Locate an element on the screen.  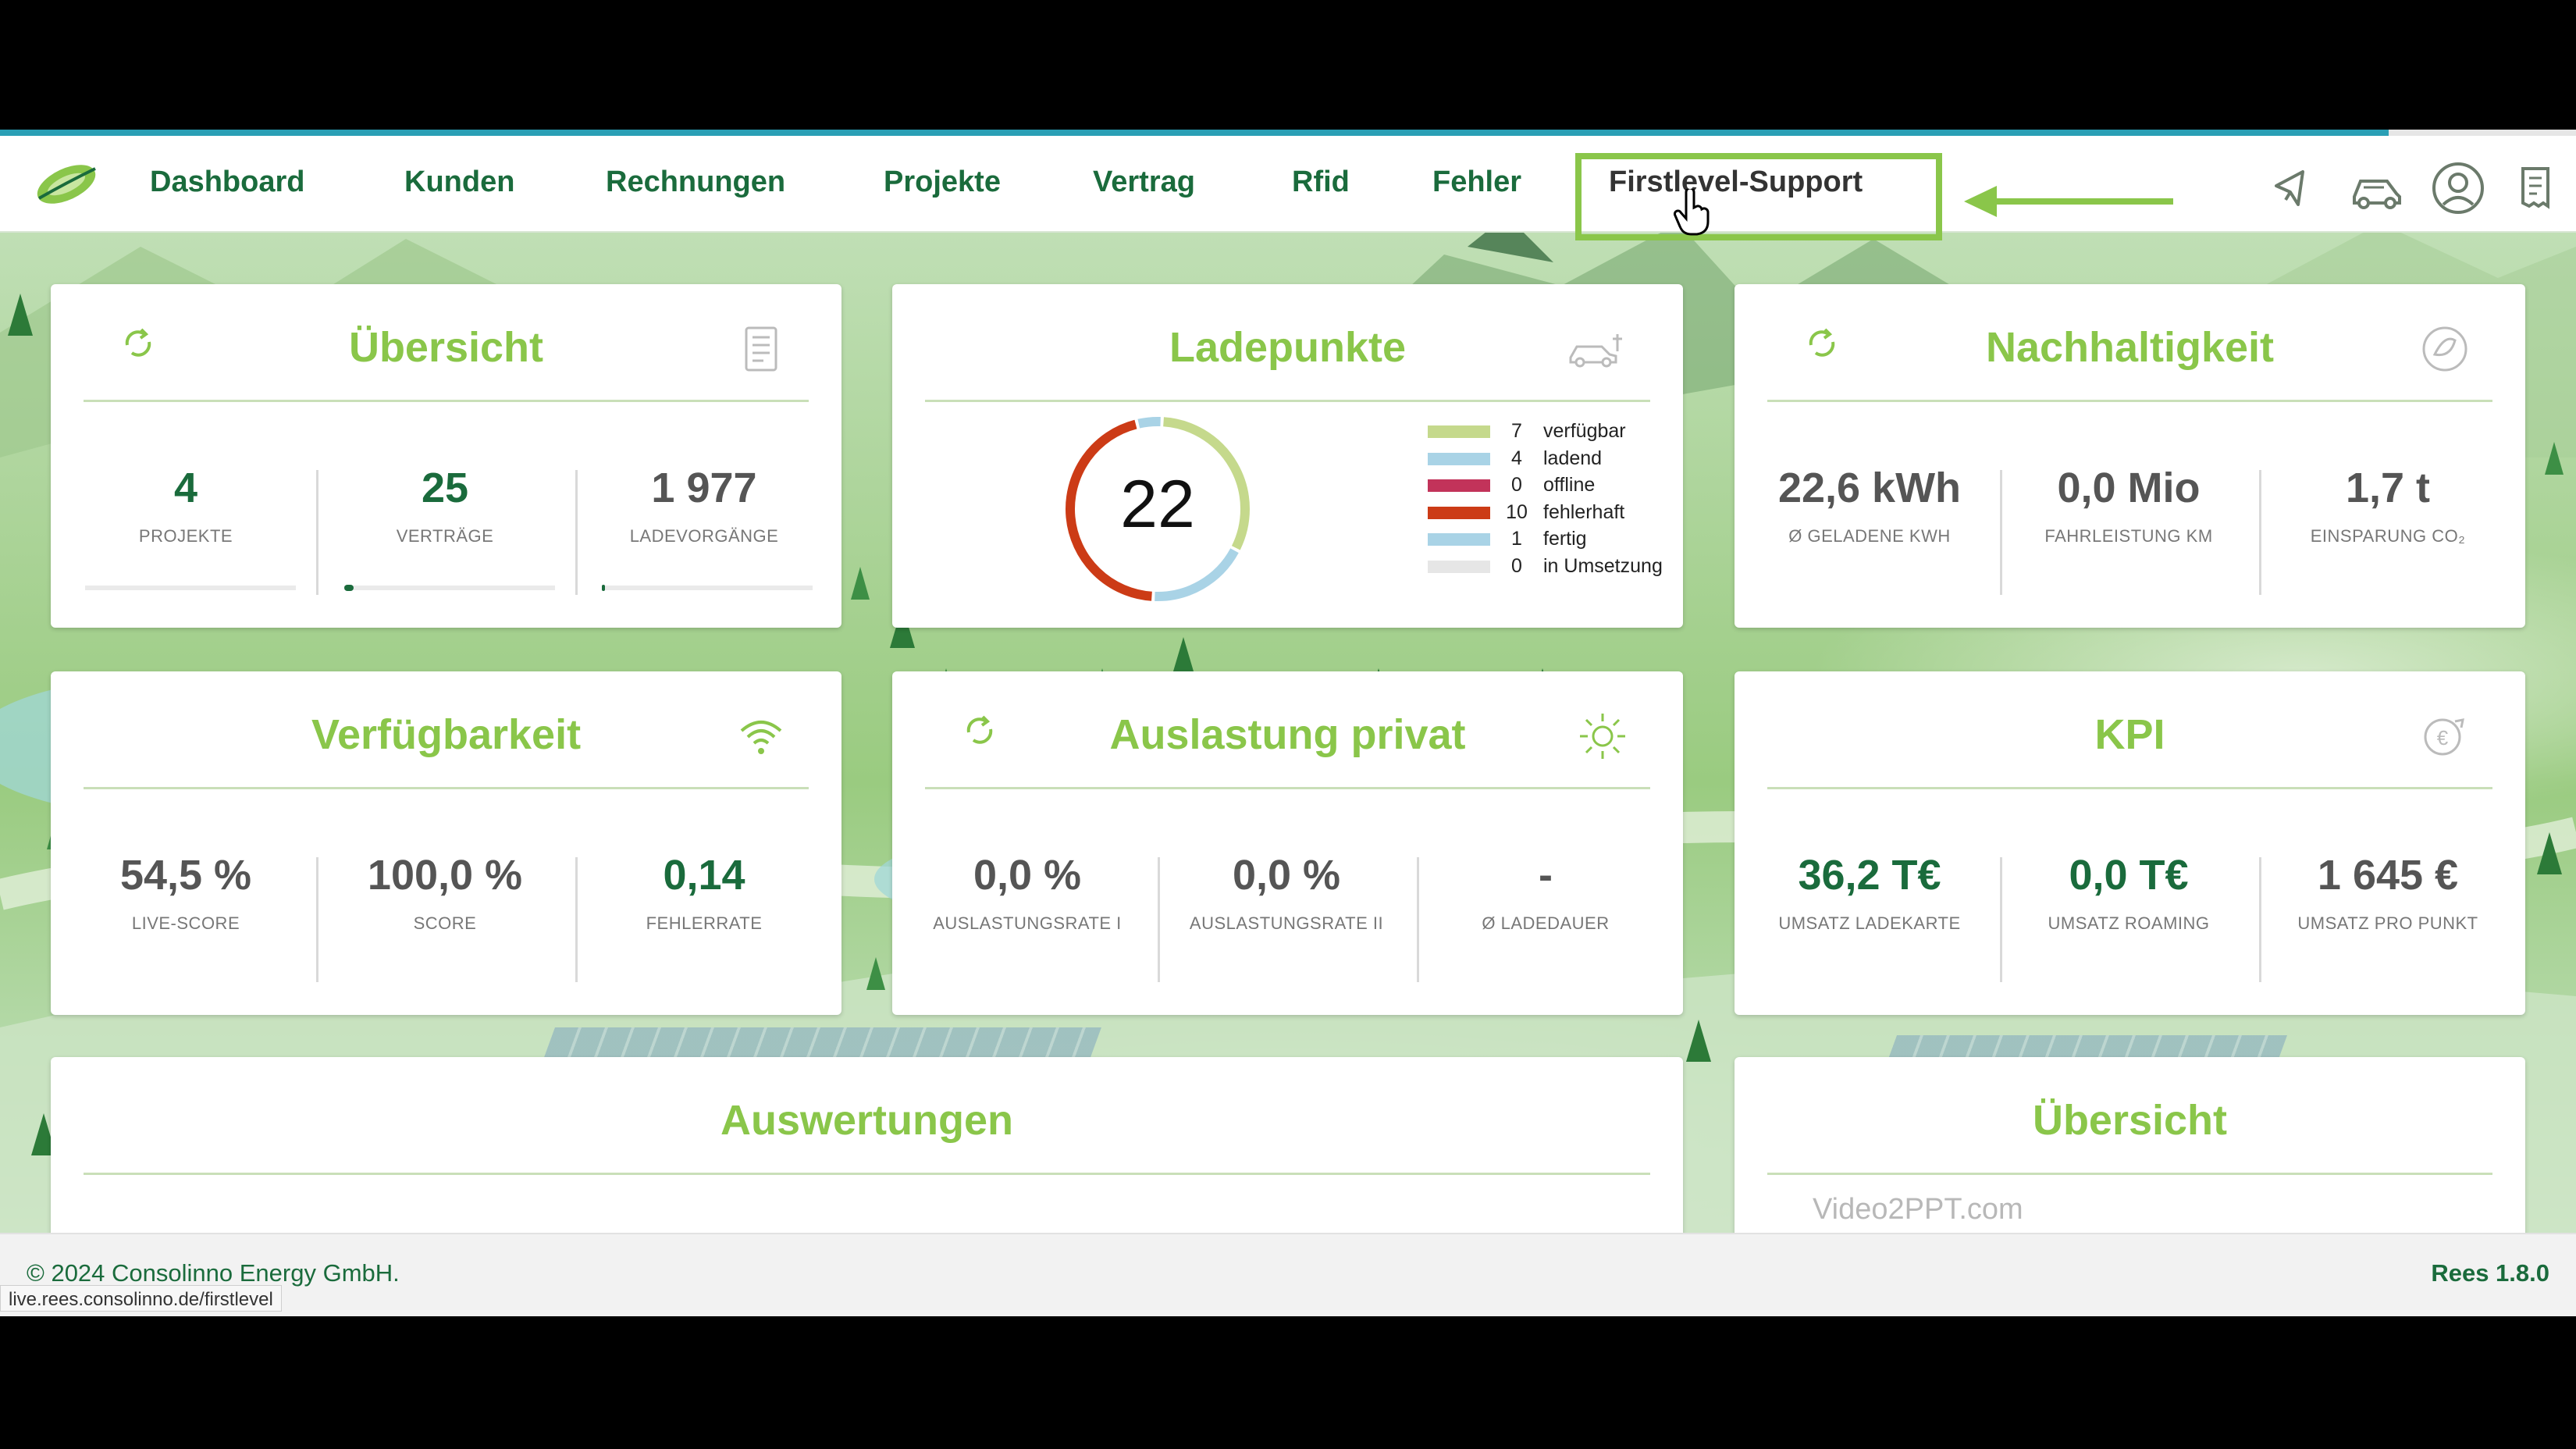
stat-projekte: 4 PROJEKTE is located at coordinates (186, 505).